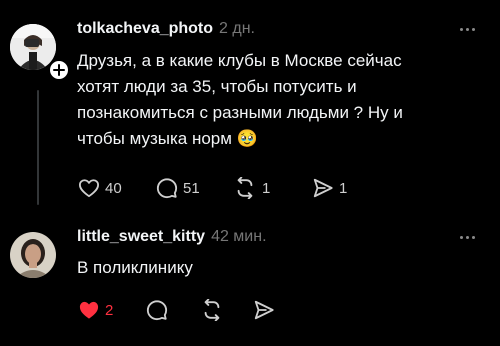 This screenshot has width=500, height=346. I want to click on share-button: 1, so click(329, 188).